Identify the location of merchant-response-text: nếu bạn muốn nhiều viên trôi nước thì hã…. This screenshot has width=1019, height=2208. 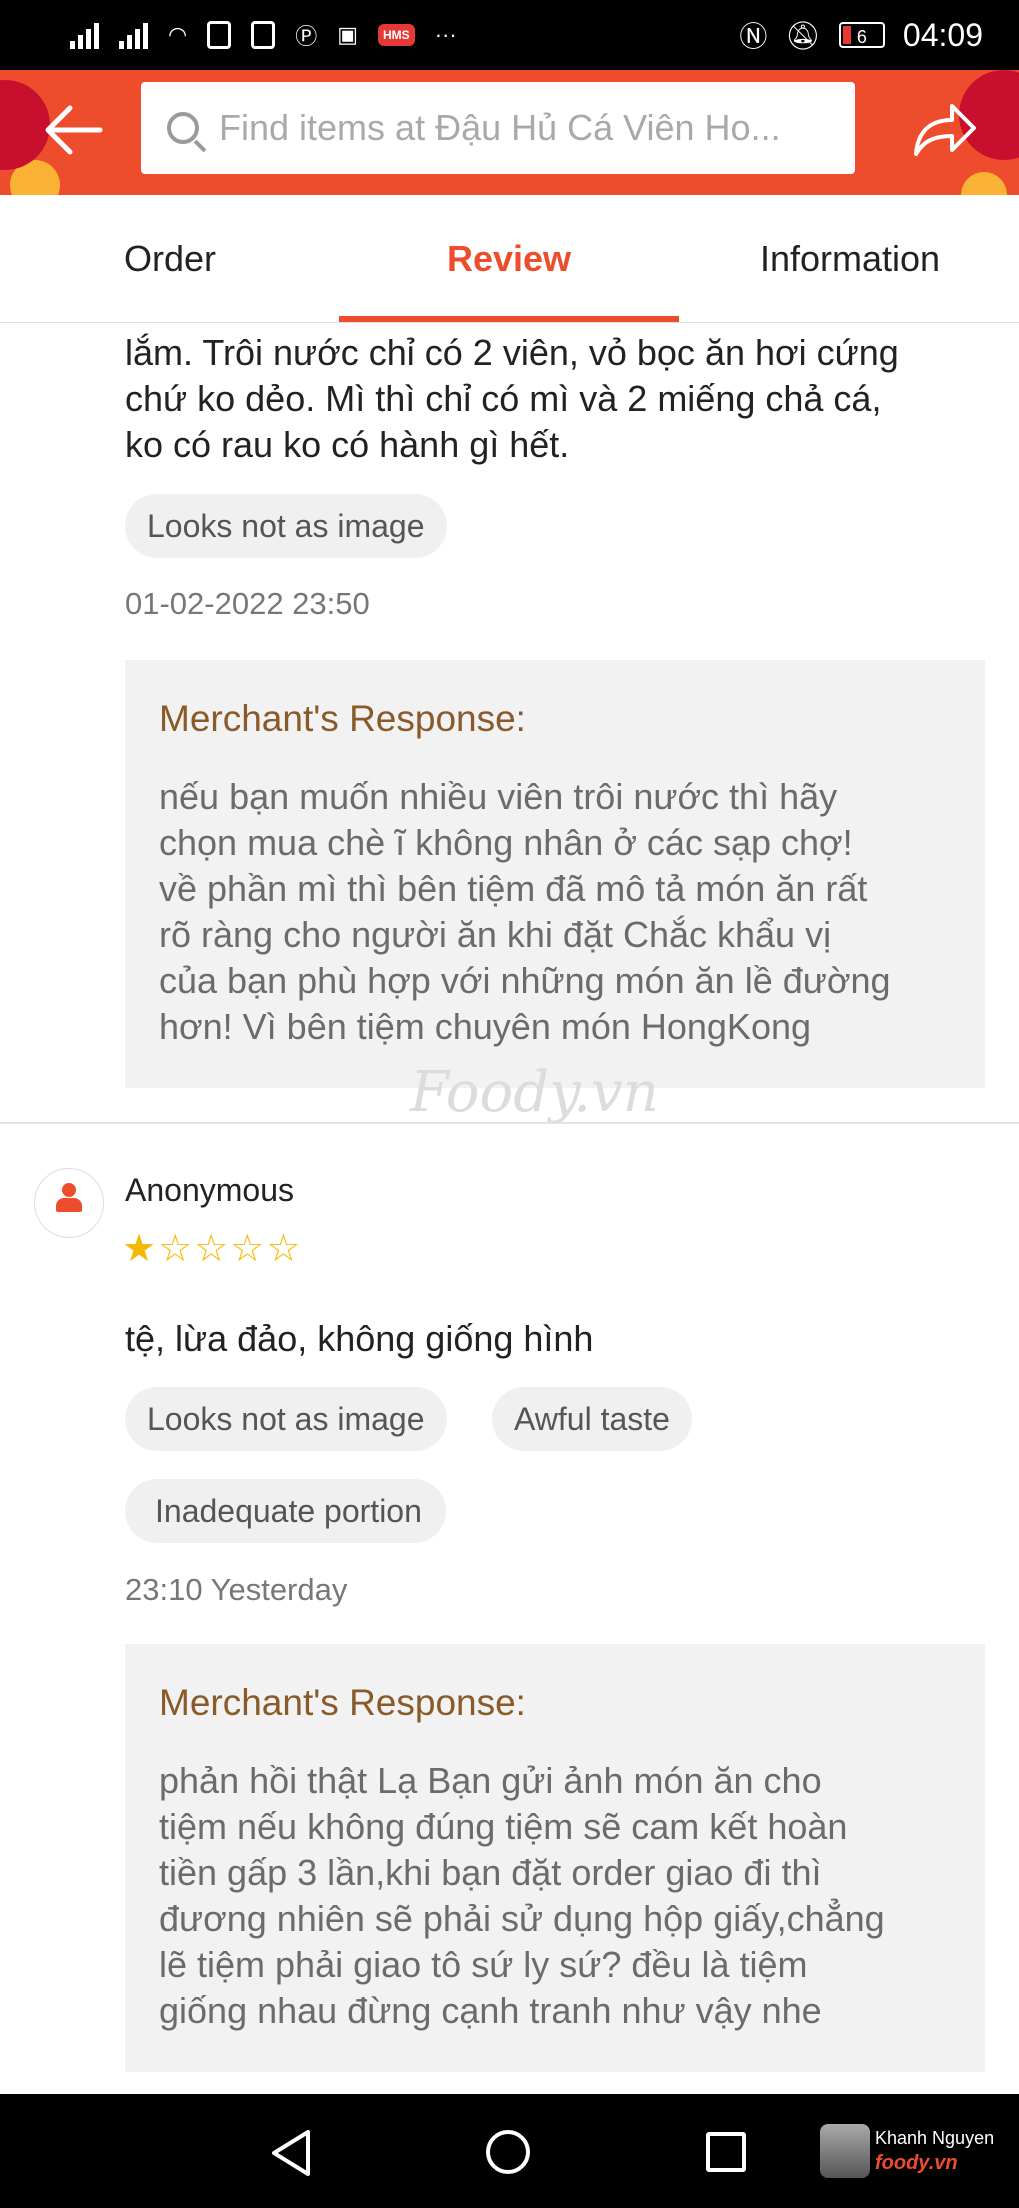
(564, 912).